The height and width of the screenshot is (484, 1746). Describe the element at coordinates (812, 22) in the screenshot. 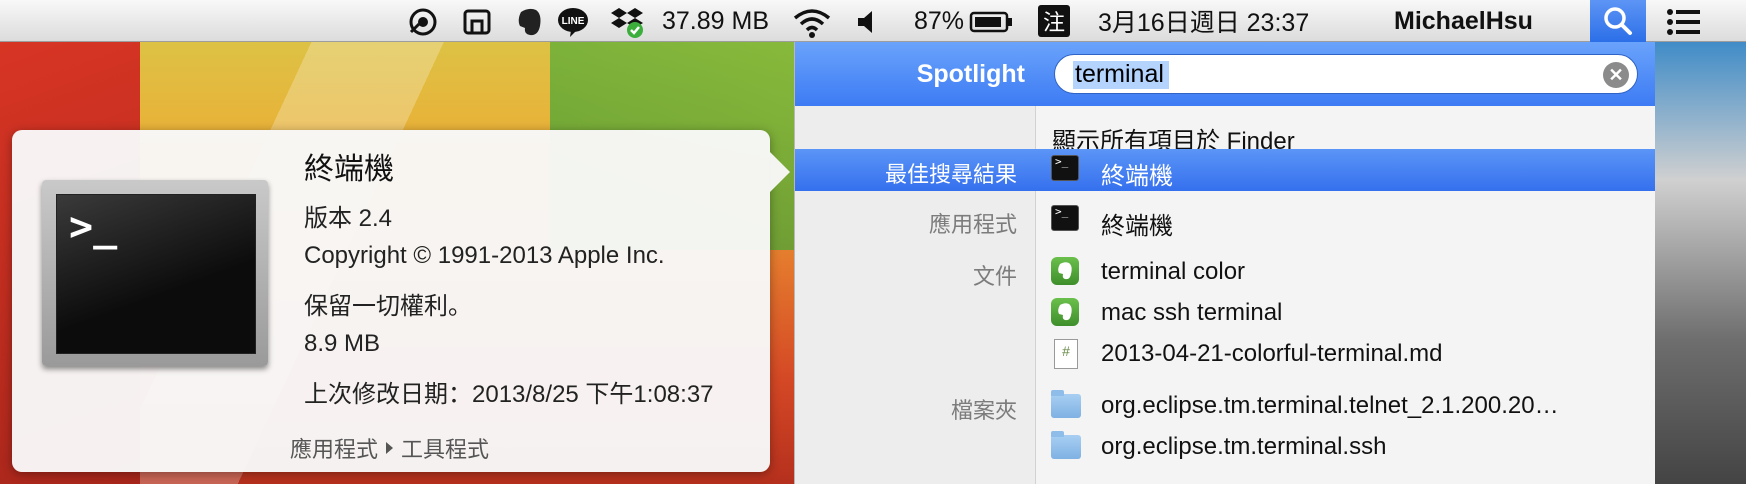

I see `wifi-icon` at that location.